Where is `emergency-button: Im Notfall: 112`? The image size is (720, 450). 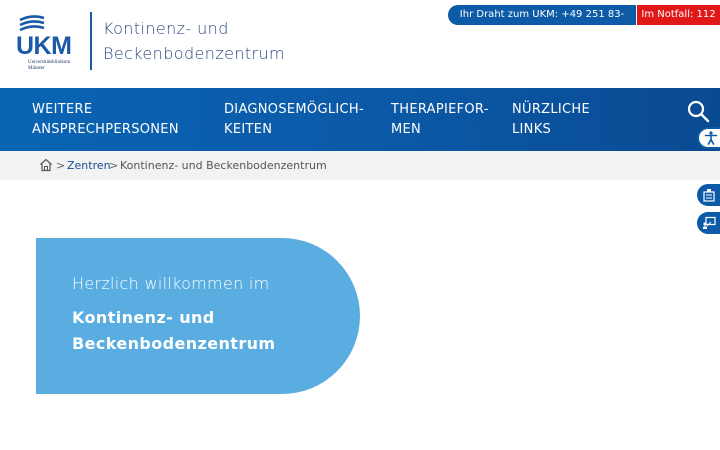 emergency-button: Im Notfall: 112 is located at coordinates (678, 15).